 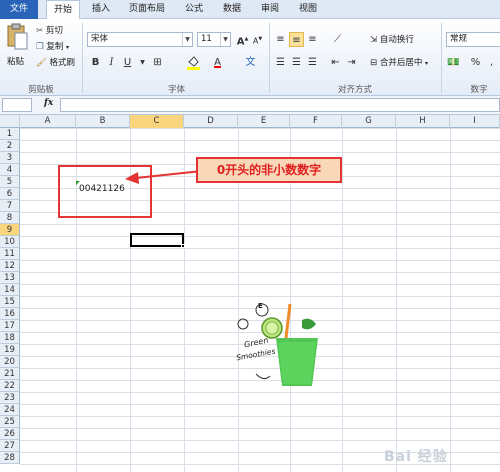 What do you see at coordinates (10, 314) in the screenshot?
I see `row-header-16: 16` at bounding box center [10, 314].